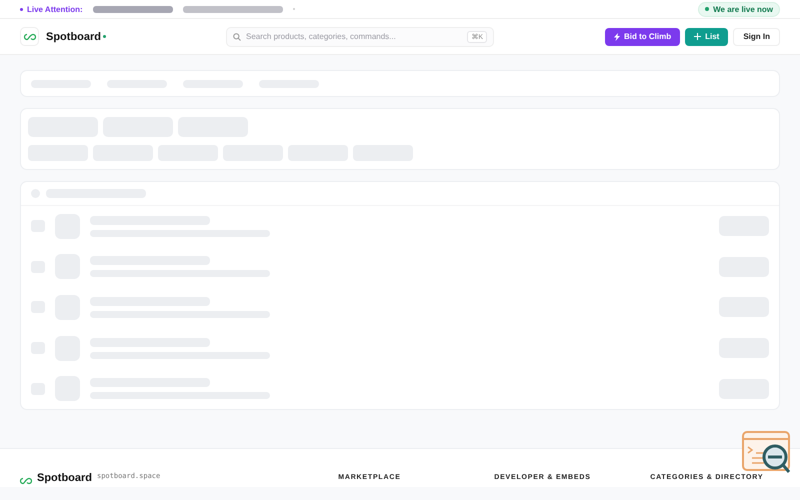 This screenshot has width=800, height=500. I want to click on live-text: We are live now, so click(743, 9).